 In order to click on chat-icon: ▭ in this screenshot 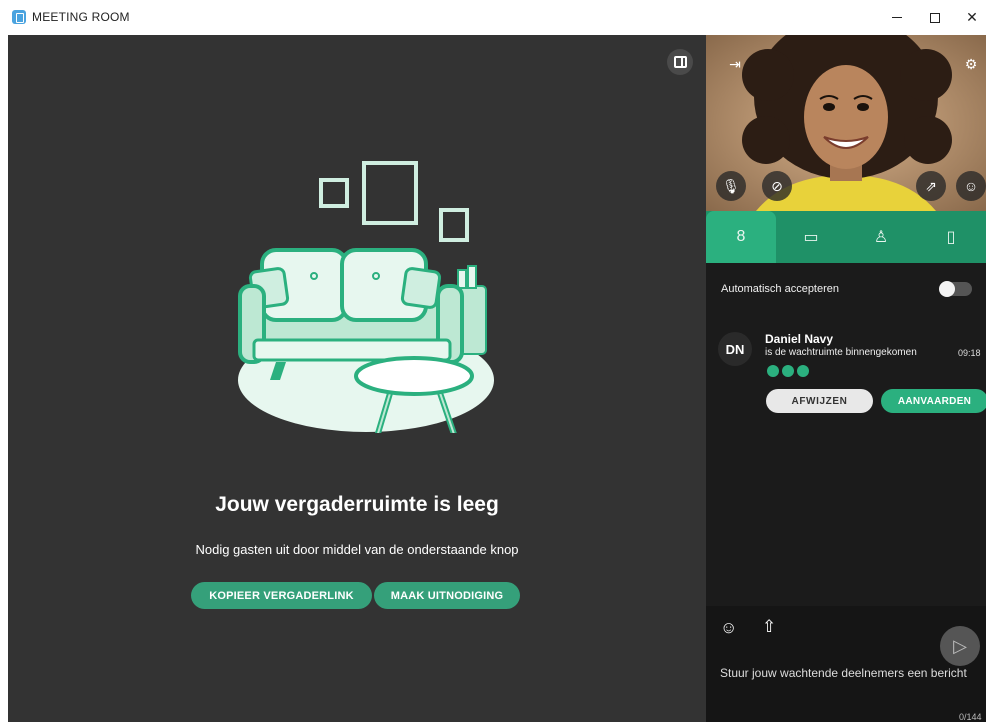, I will do `click(811, 237)`.